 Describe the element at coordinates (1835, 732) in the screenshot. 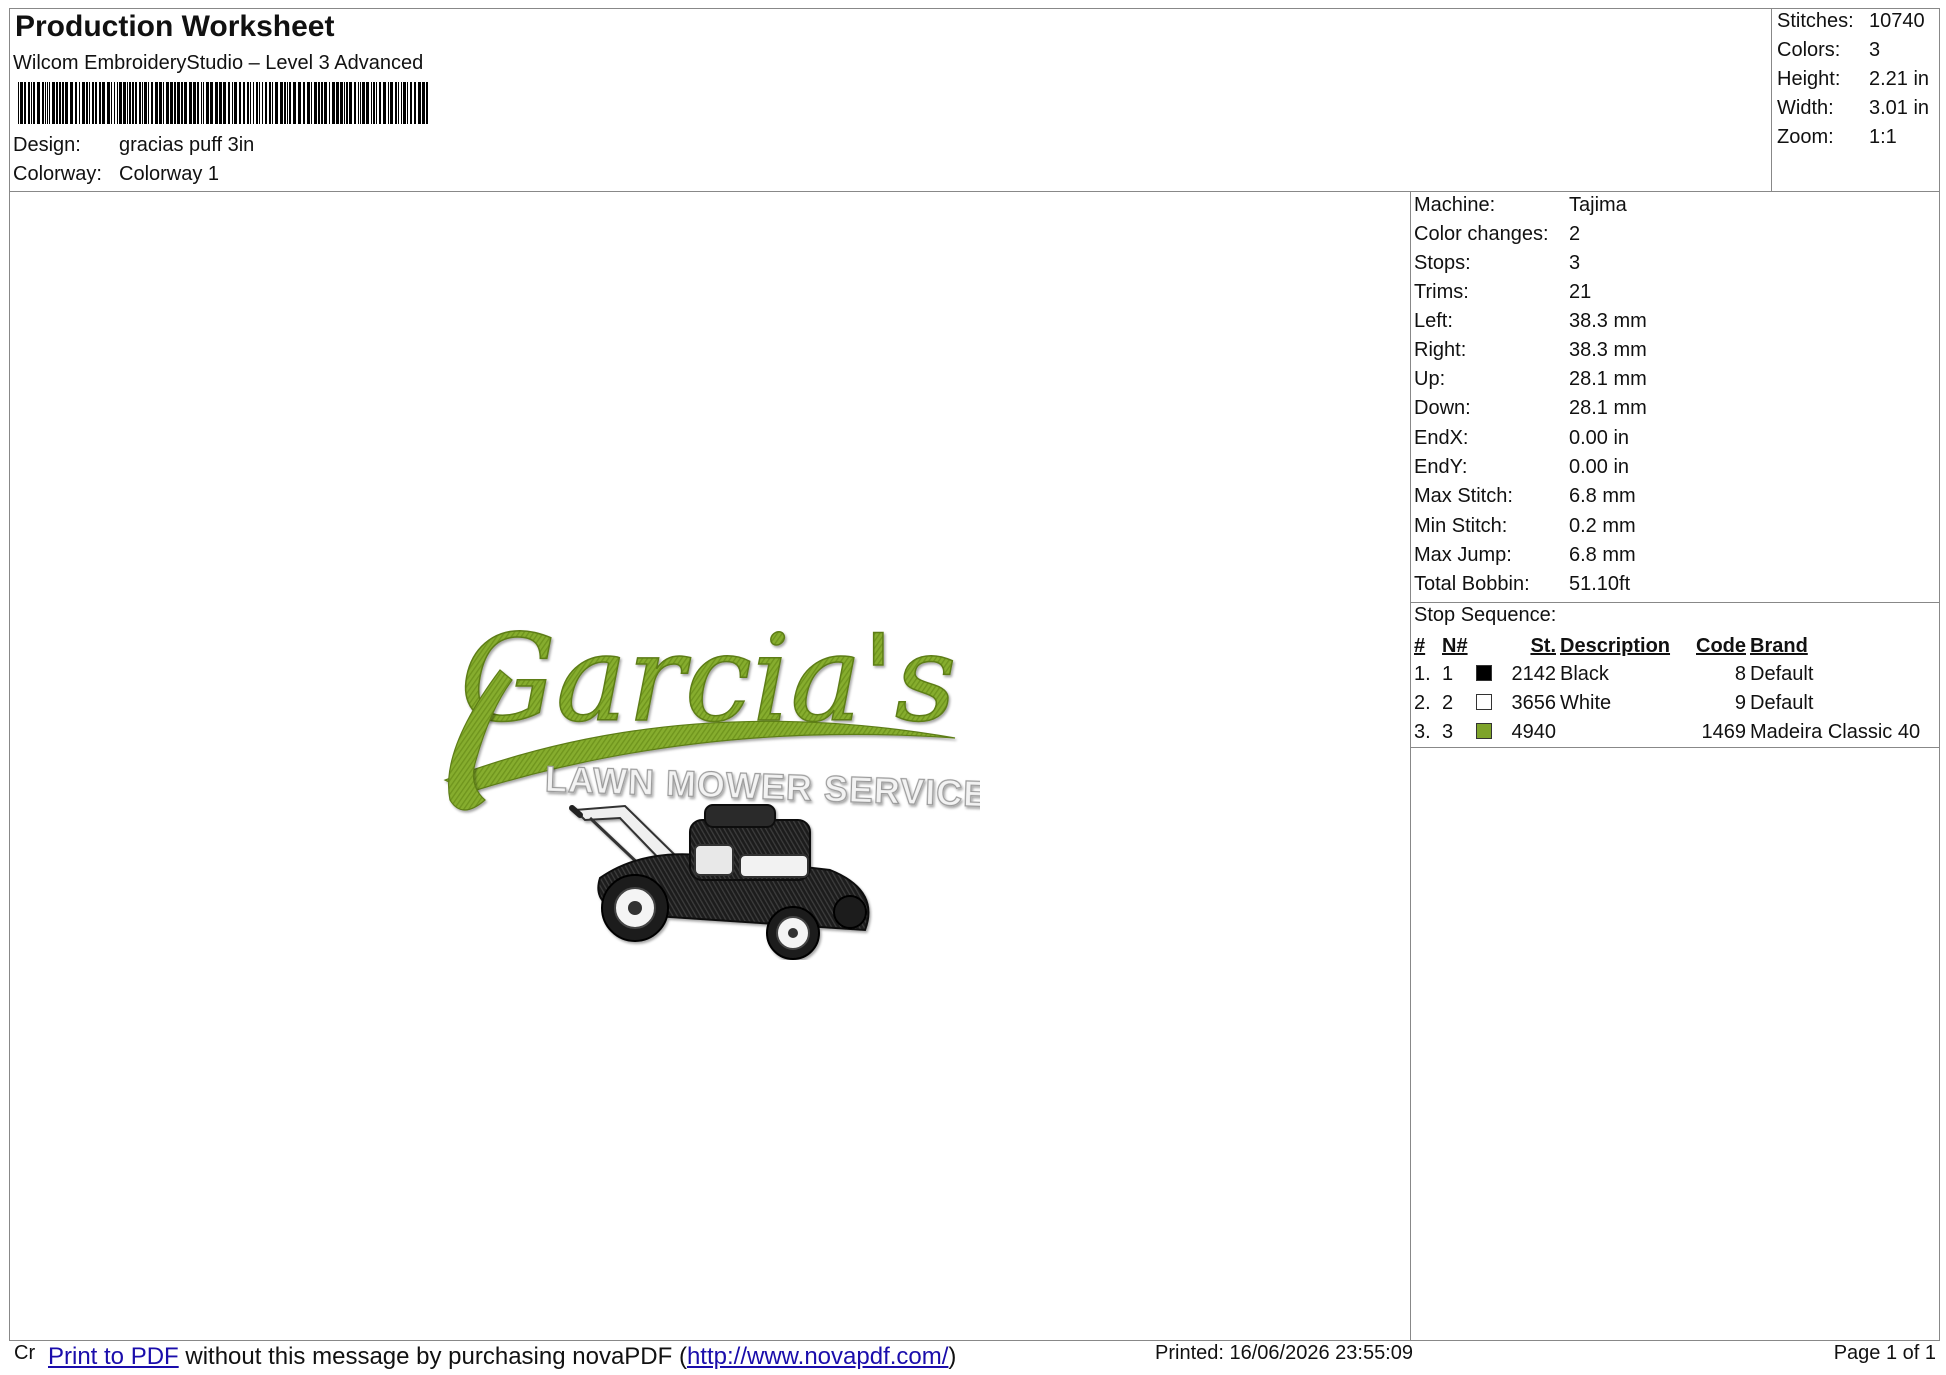

I see `thread-brand: Madeira Classic 40` at that location.